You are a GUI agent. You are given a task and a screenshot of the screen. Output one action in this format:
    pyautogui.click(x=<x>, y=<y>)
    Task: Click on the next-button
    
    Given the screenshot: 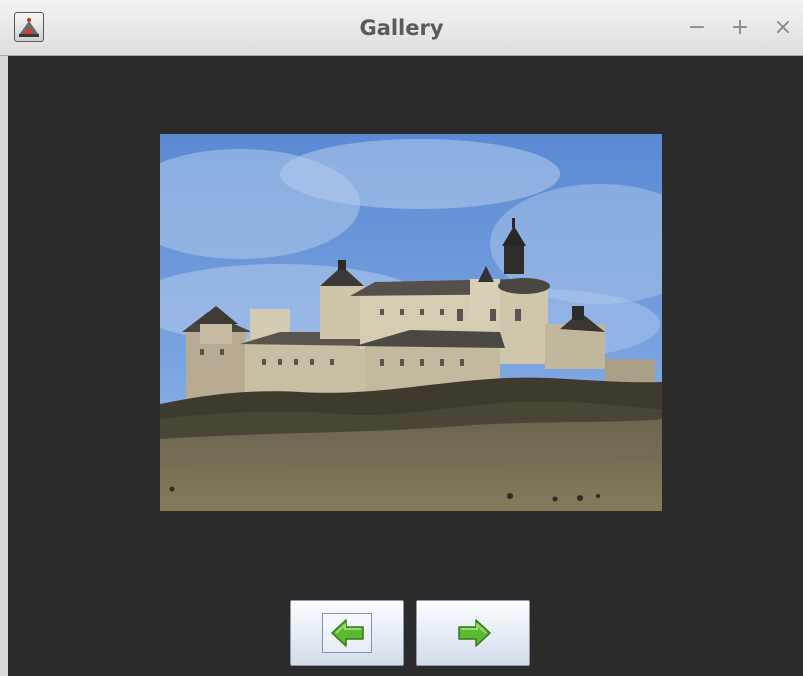 What is the action you would take?
    pyautogui.click(x=473, y=633)
    